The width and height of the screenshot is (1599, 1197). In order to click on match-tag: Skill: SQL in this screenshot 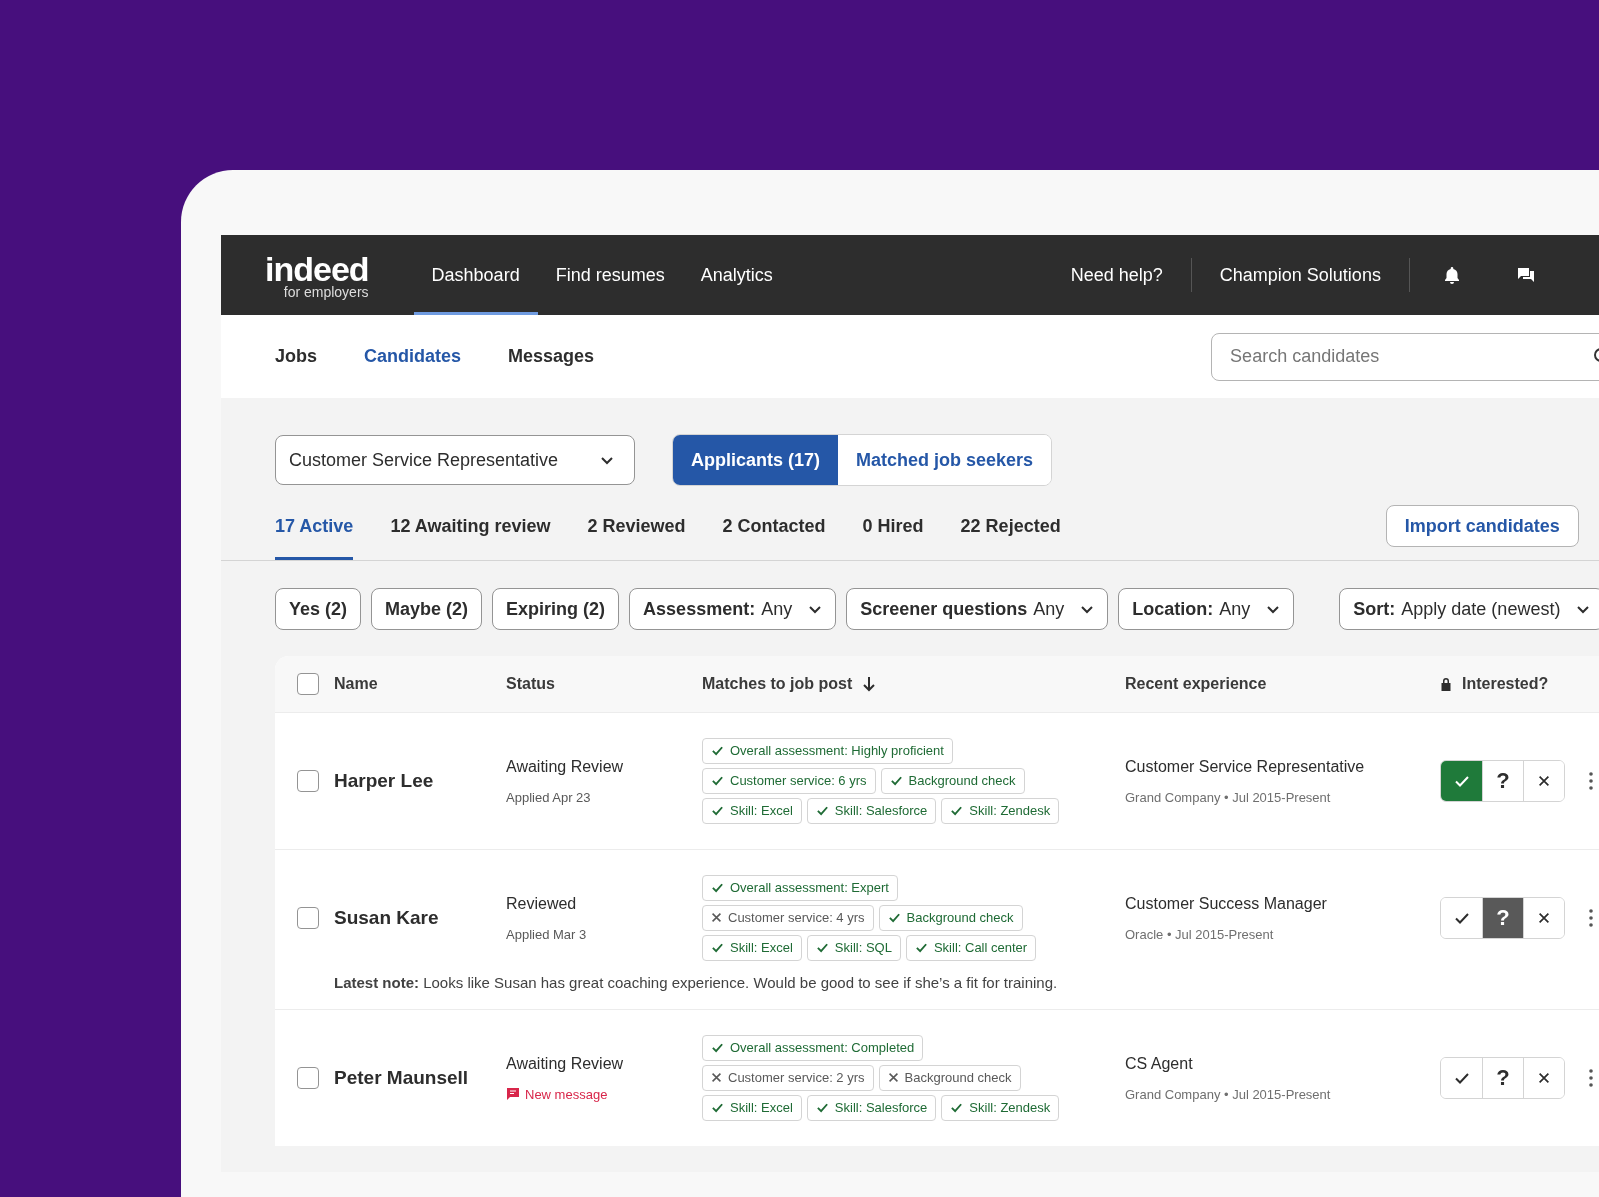, I will do `click(853, 947)`.